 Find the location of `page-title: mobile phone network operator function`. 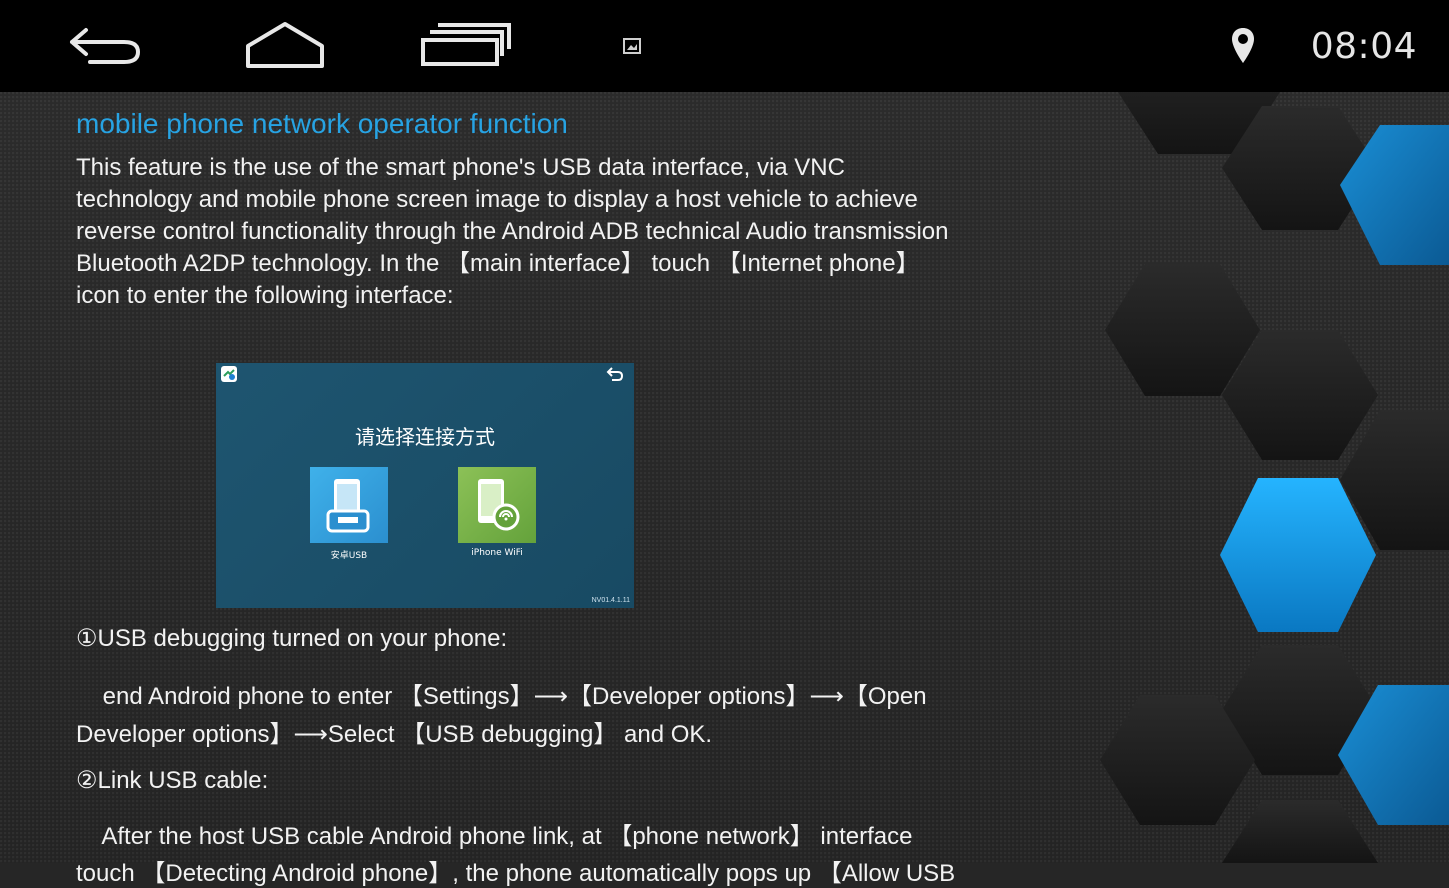

page-title: mobile phone network operator function is located at coordinates (322, 123).